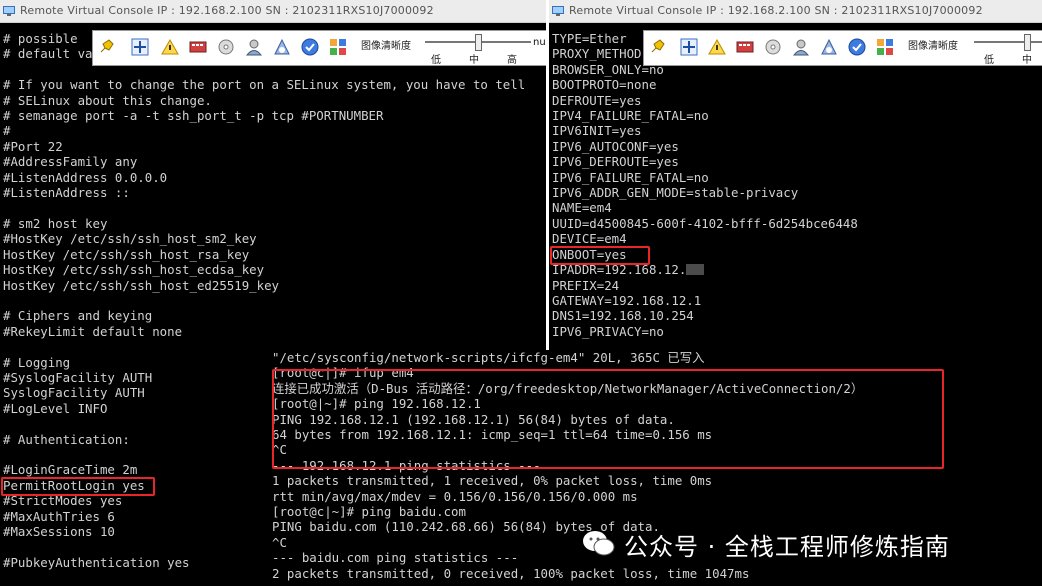 This screenshot has width=1042, height=586. What do you see at coordinates (586, 285) in the screenshot?
I see `terminal-line: PREFIX=24` at bounding box center [586, 285].